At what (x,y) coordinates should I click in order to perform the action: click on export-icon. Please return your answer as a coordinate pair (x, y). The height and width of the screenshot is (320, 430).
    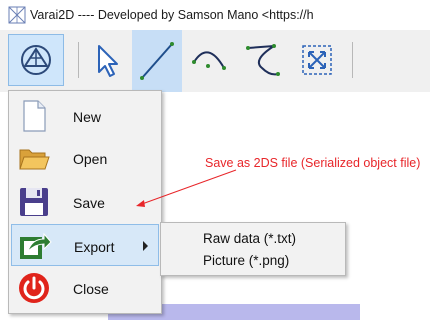
    Looking at the image, I should click on (36, 245).